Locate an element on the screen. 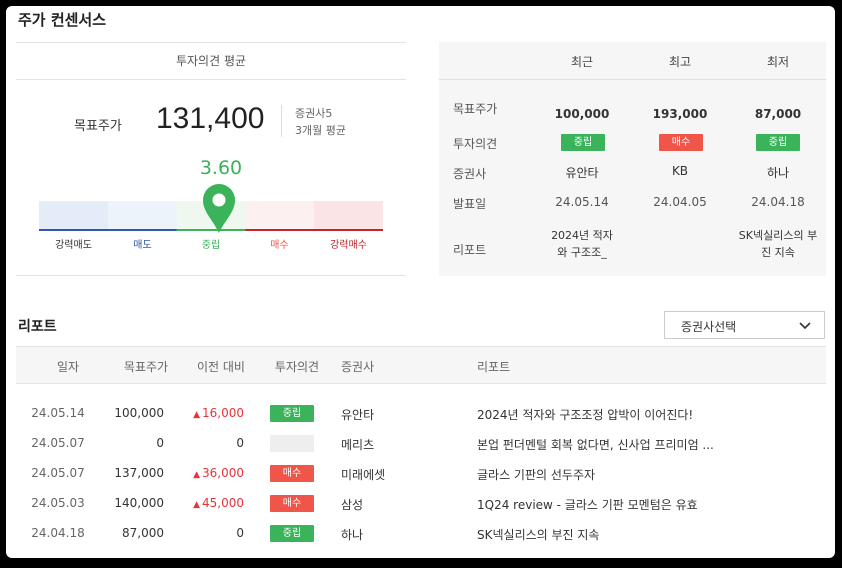  reports-title: 리포트 is located at coordinates (37, 327).